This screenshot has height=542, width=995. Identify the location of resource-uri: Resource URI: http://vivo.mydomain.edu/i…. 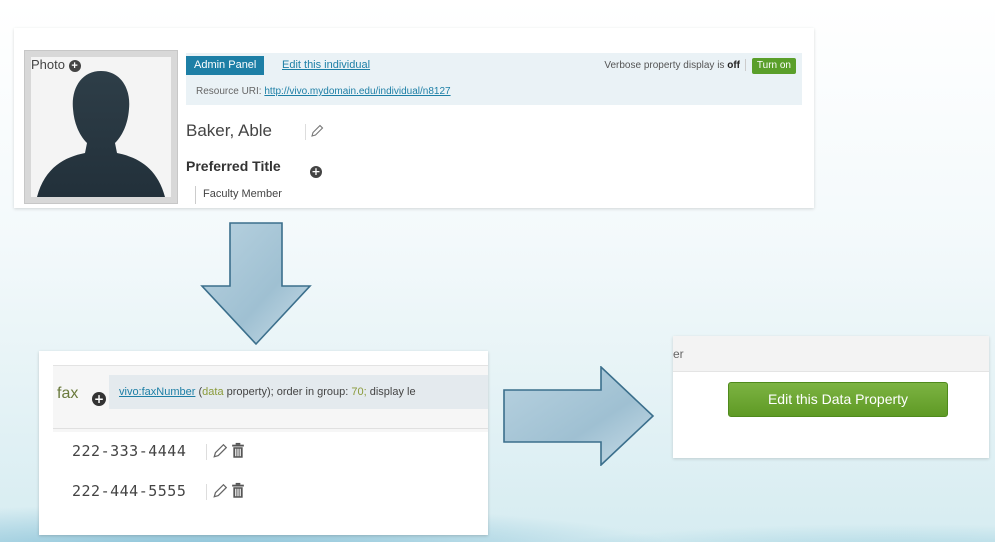
(323, 91).